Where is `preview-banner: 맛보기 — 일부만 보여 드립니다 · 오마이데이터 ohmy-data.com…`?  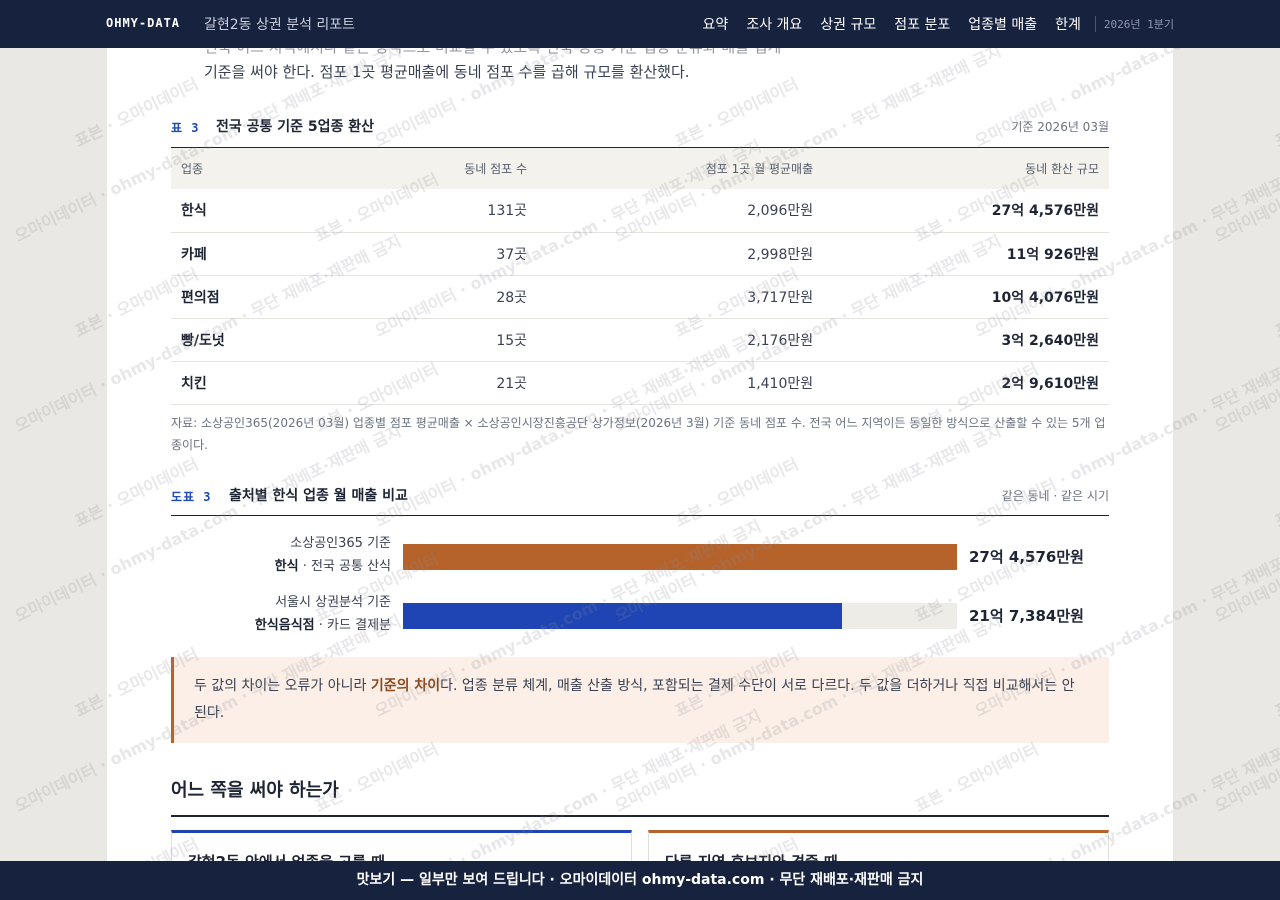 preview-banner: 맛보기 — 일부만 보여 드립니다 · 오마이데이터 ohmy-data.com… is located at coordinates (640, 880).